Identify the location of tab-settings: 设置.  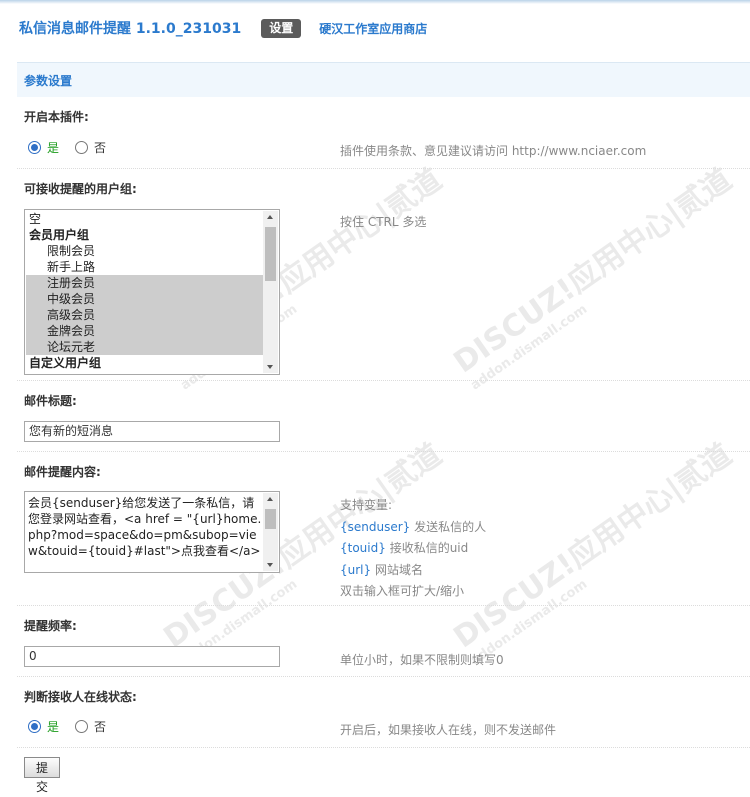
(281, 28).